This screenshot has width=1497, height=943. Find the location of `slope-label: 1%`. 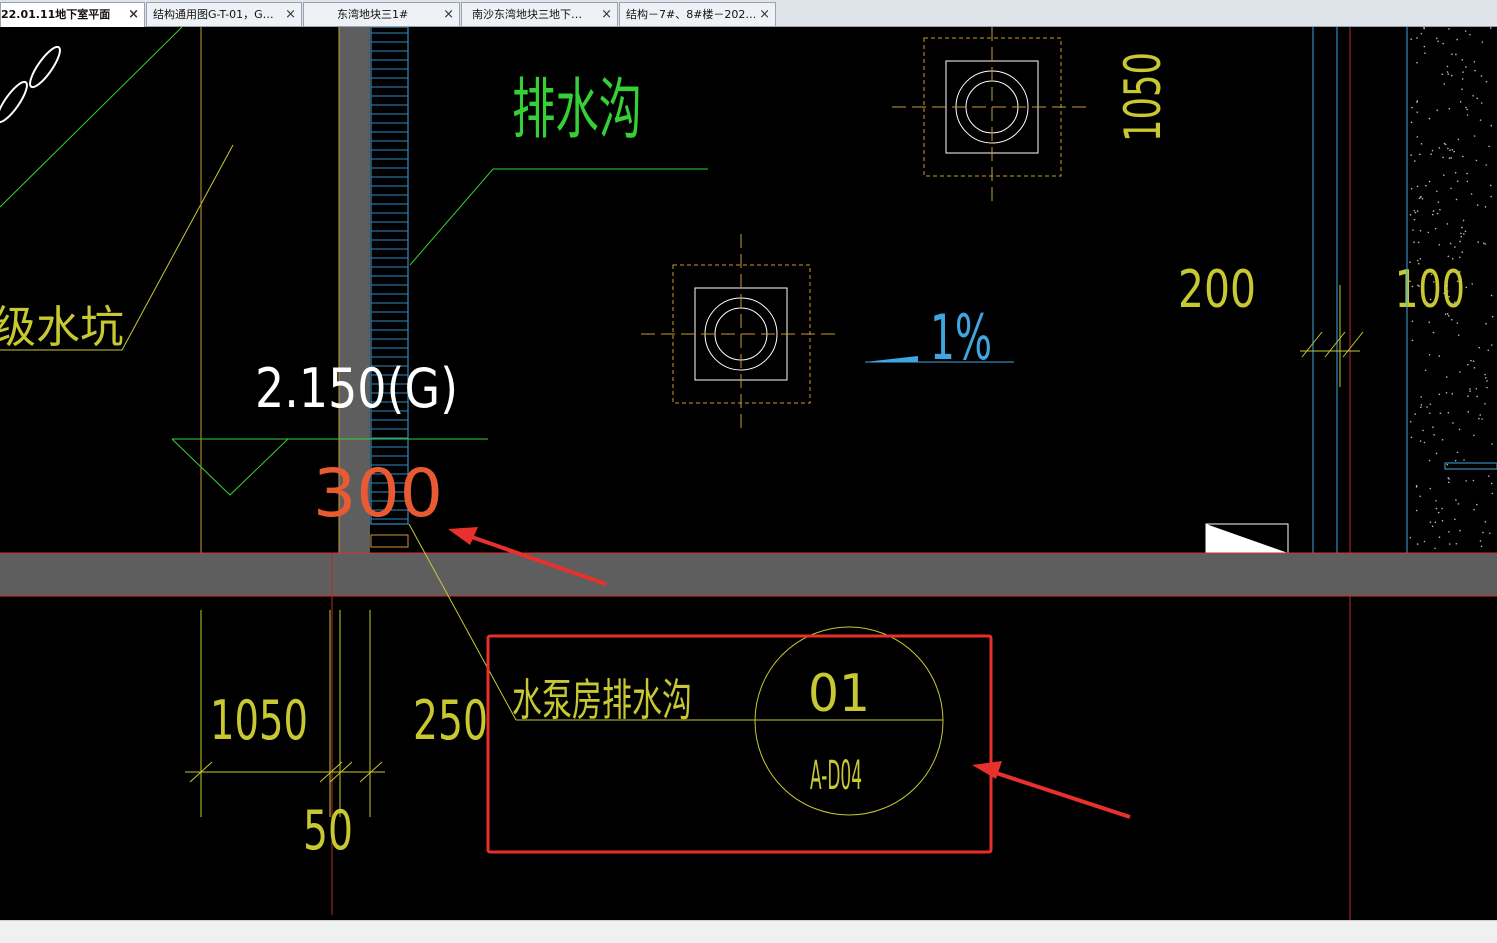

slope-label: 1% is located at coordinates (961, 337).